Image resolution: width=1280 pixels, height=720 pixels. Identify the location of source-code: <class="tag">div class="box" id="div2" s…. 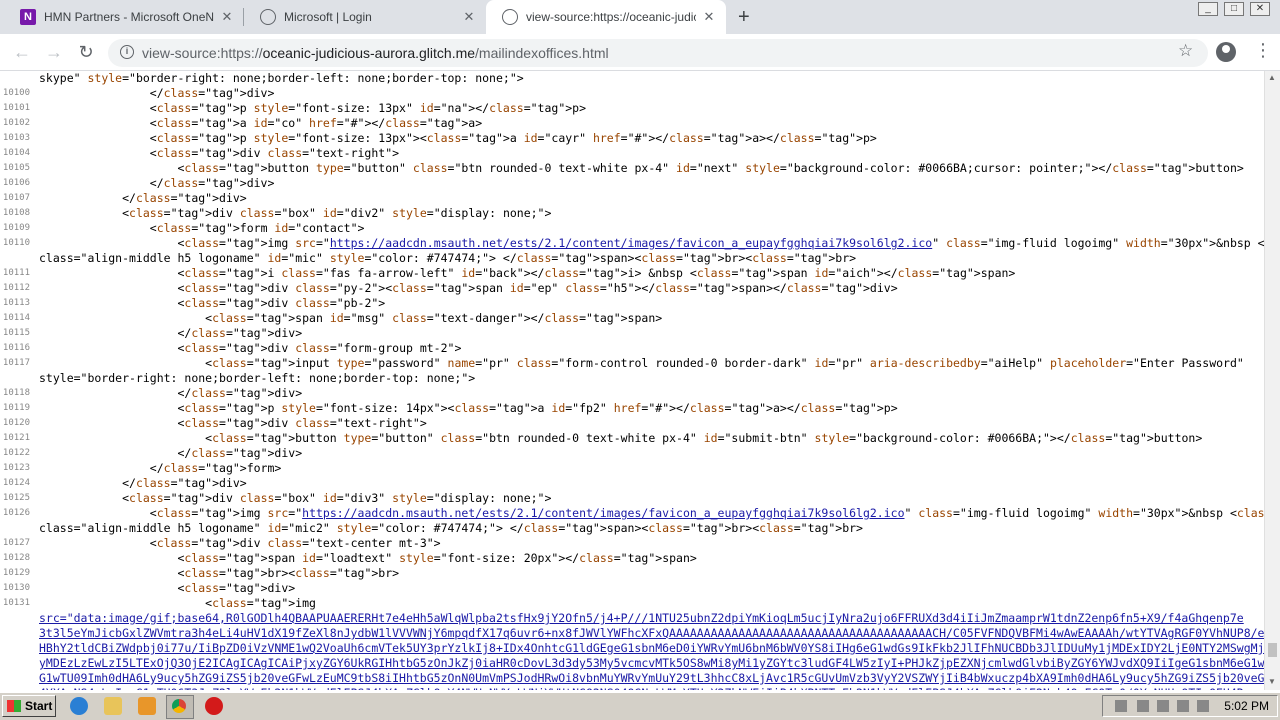
(295, 213).